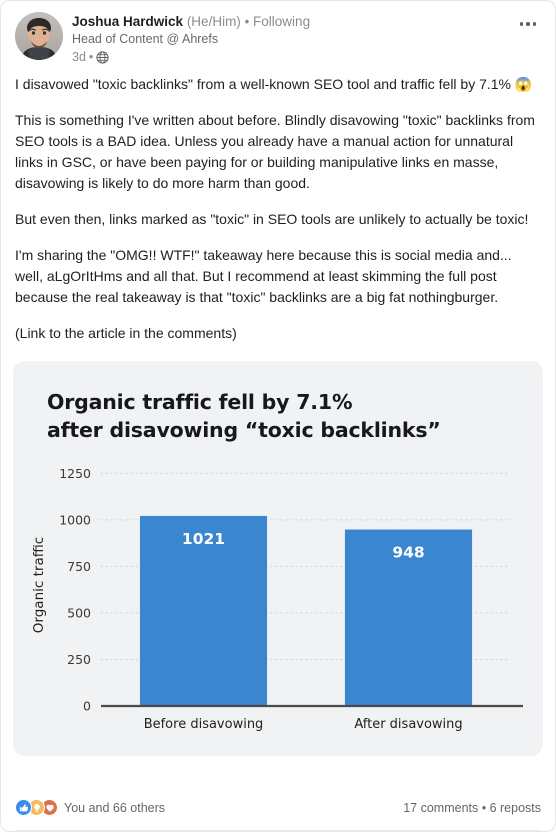 The width and height of the screenshot is (556, 832). Describe the element at coordinates (23, 807) in the screenshot. I see `like-icon` at that location.